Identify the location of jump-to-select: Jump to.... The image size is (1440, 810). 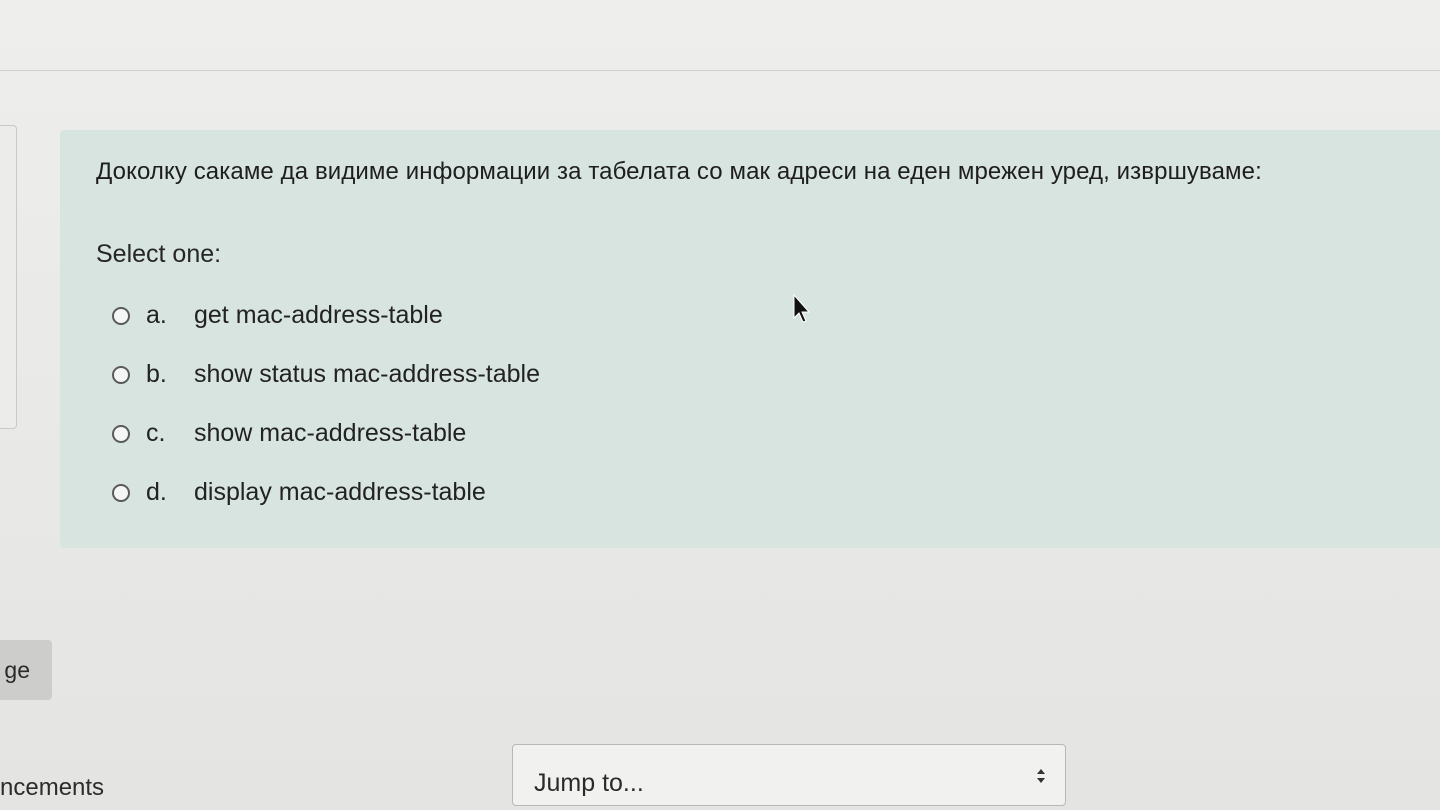
(789, 775).